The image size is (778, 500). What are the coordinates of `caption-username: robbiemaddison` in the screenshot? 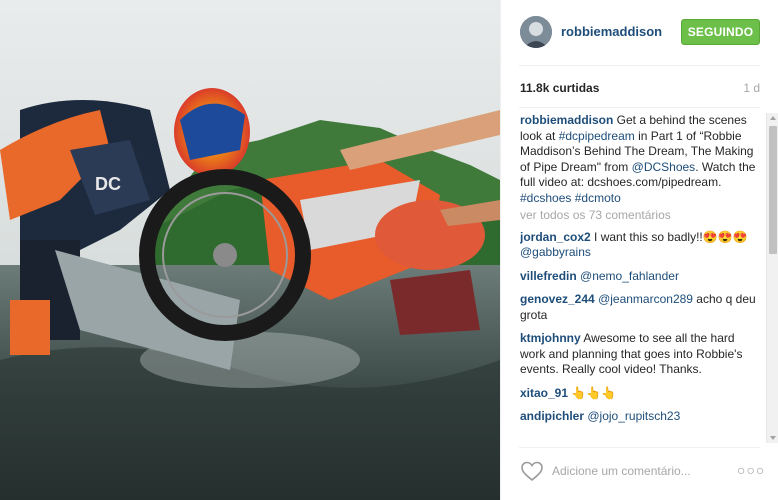 It's located at (566, 120).